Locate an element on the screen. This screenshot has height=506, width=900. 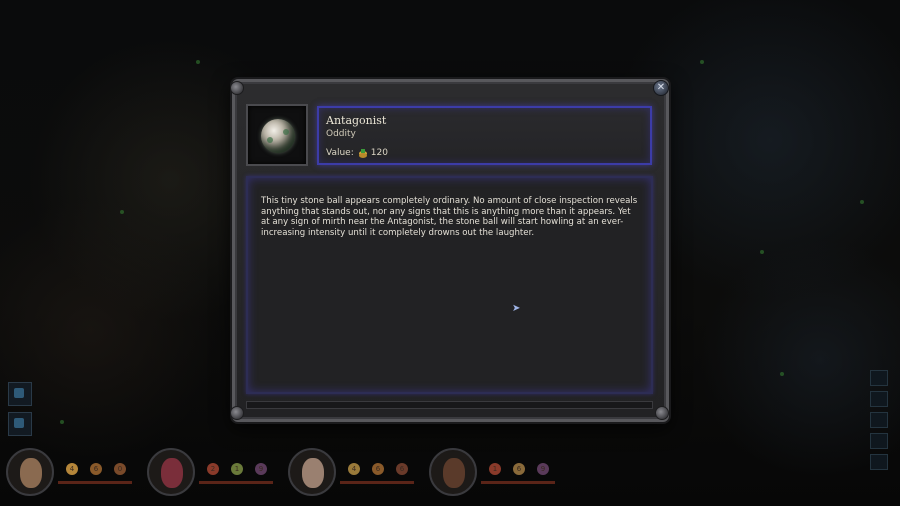
party-member-1: 4 6 0 is located at coordinates (70, 474).